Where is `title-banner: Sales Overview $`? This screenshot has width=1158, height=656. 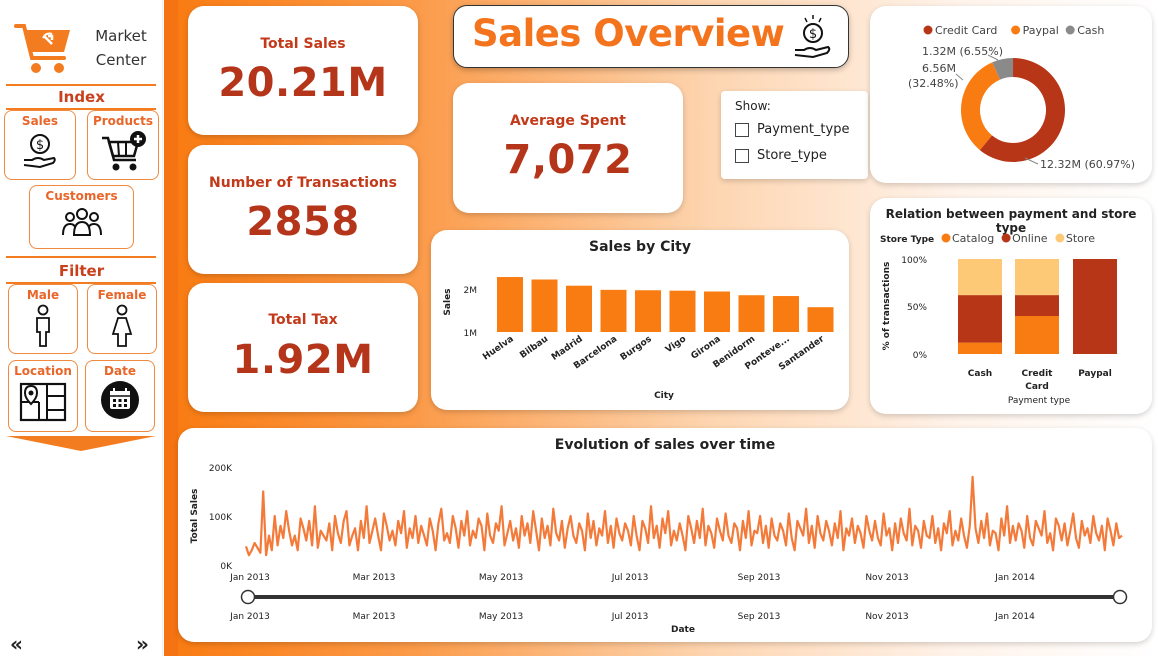 title-banner: Sales Overview $ is located at coordinates (651, 36).